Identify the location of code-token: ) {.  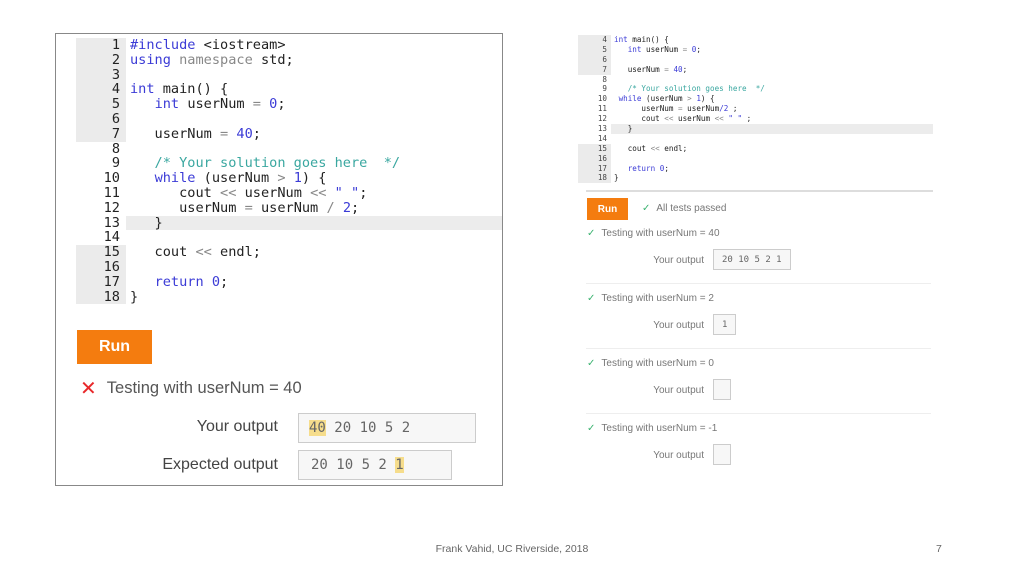
(314, 178).